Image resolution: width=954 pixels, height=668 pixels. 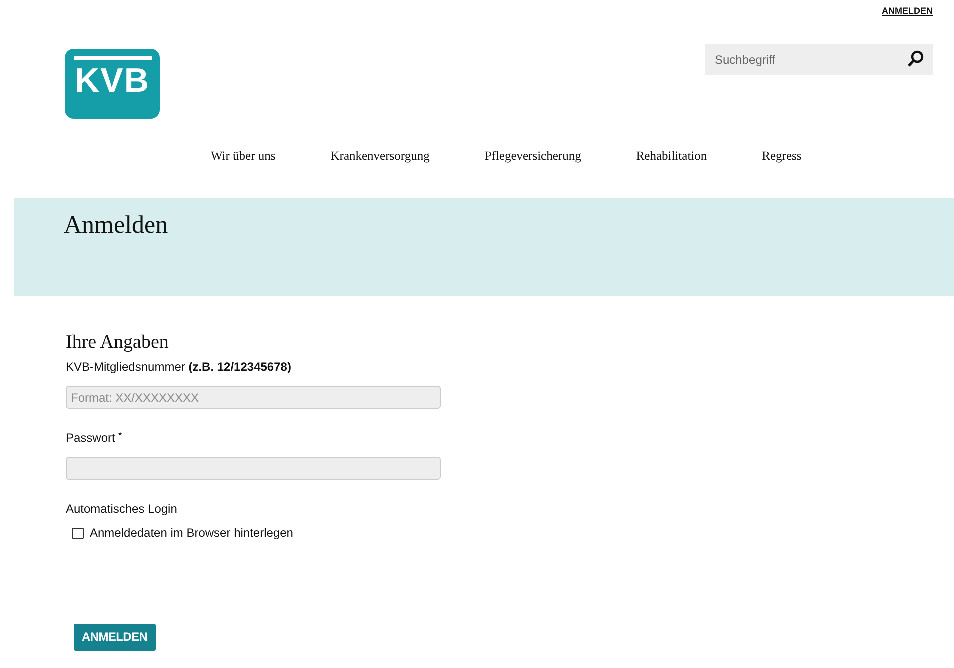 What do you see at coordinates (253, 468) in the screenshot?
I see `password-field` at bounding box center [253, 468].